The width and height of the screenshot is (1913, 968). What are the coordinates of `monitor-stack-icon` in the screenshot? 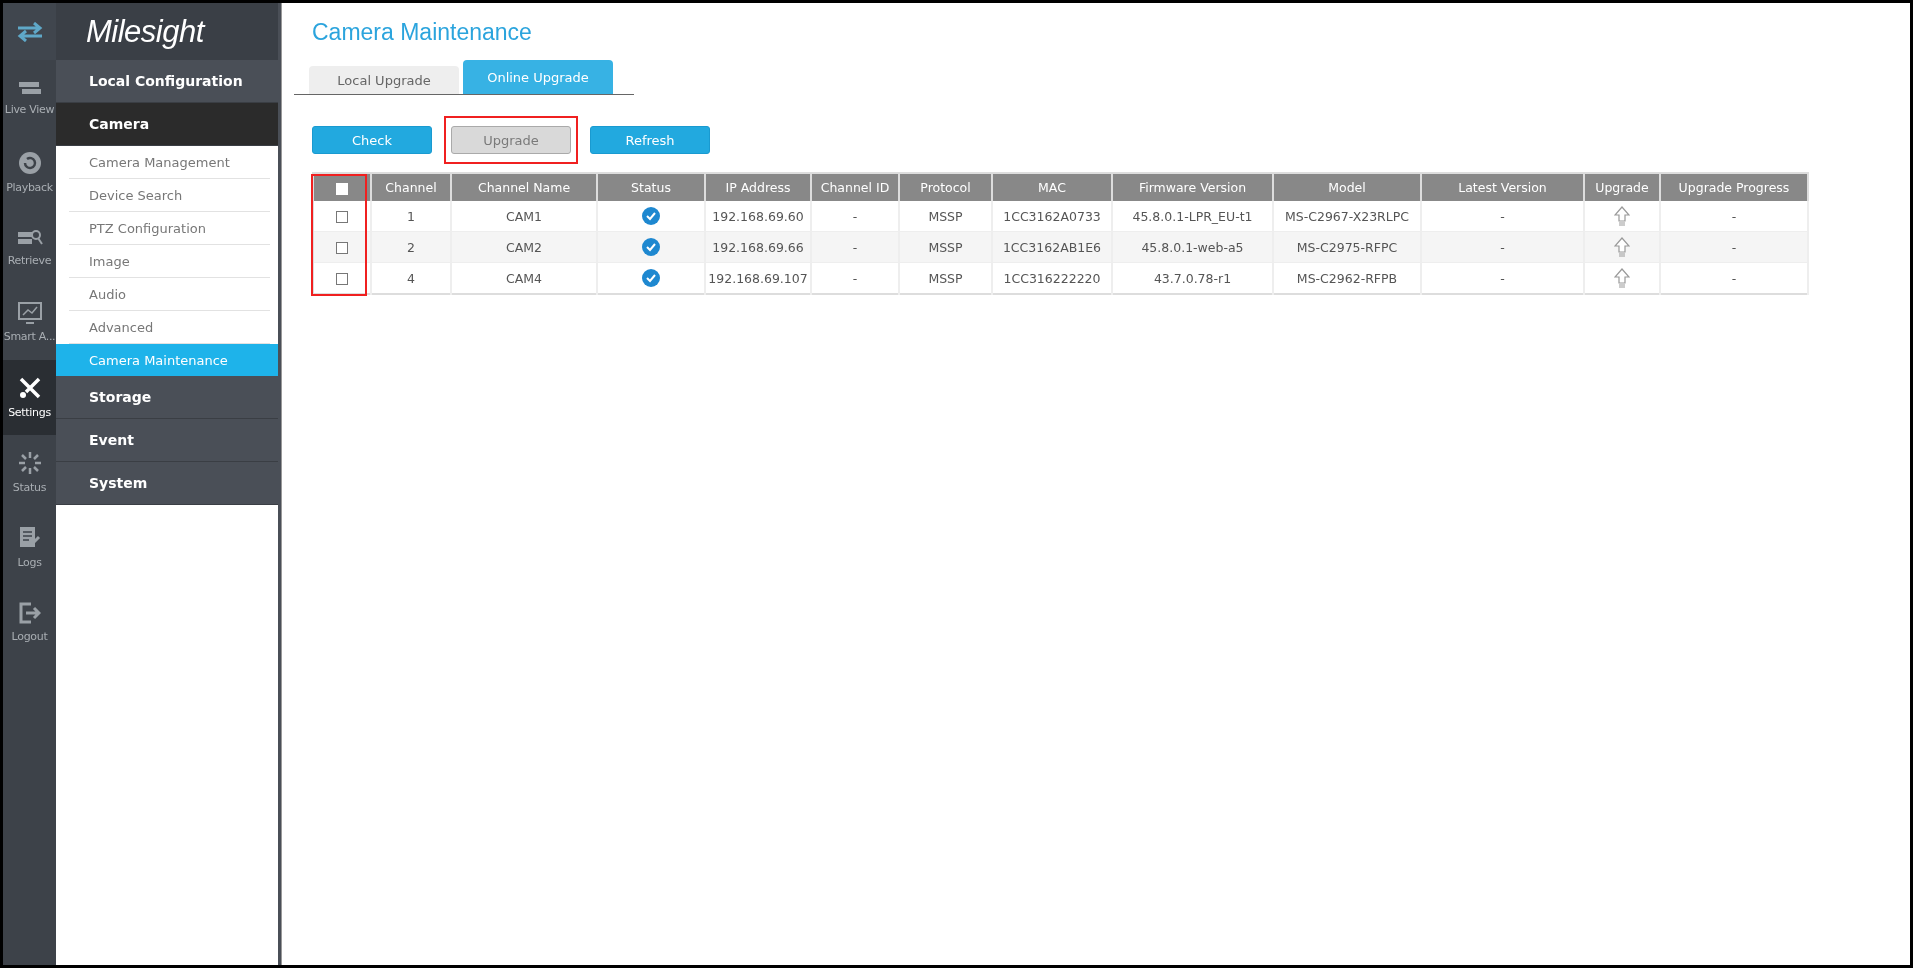 It's located at (29, 88).